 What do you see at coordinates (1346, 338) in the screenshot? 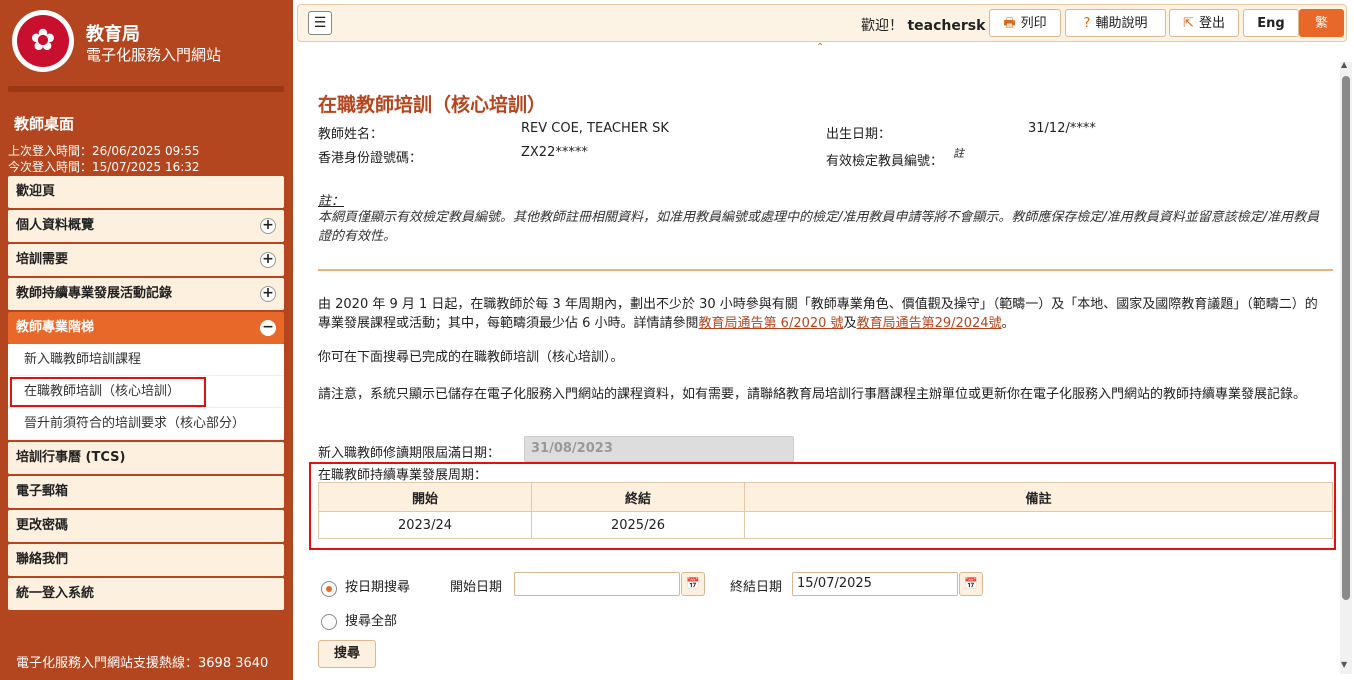
I see `scrollbar-thumb` at bounding box center [1346, 338].